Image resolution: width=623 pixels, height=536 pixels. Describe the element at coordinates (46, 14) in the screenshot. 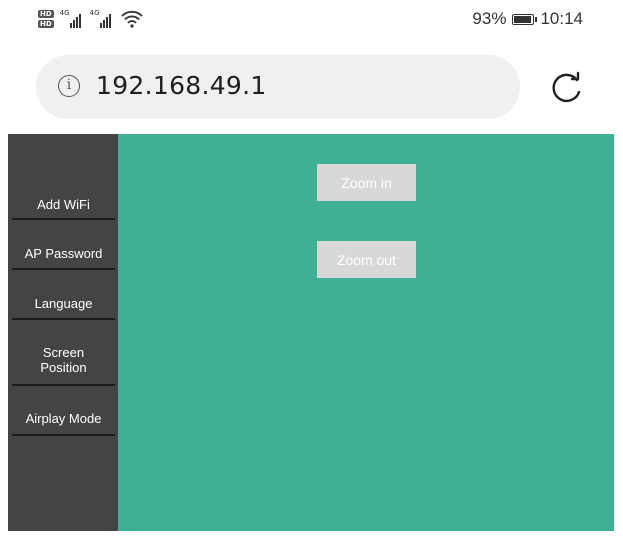

I see `hd-badge-1: HD` at that location.